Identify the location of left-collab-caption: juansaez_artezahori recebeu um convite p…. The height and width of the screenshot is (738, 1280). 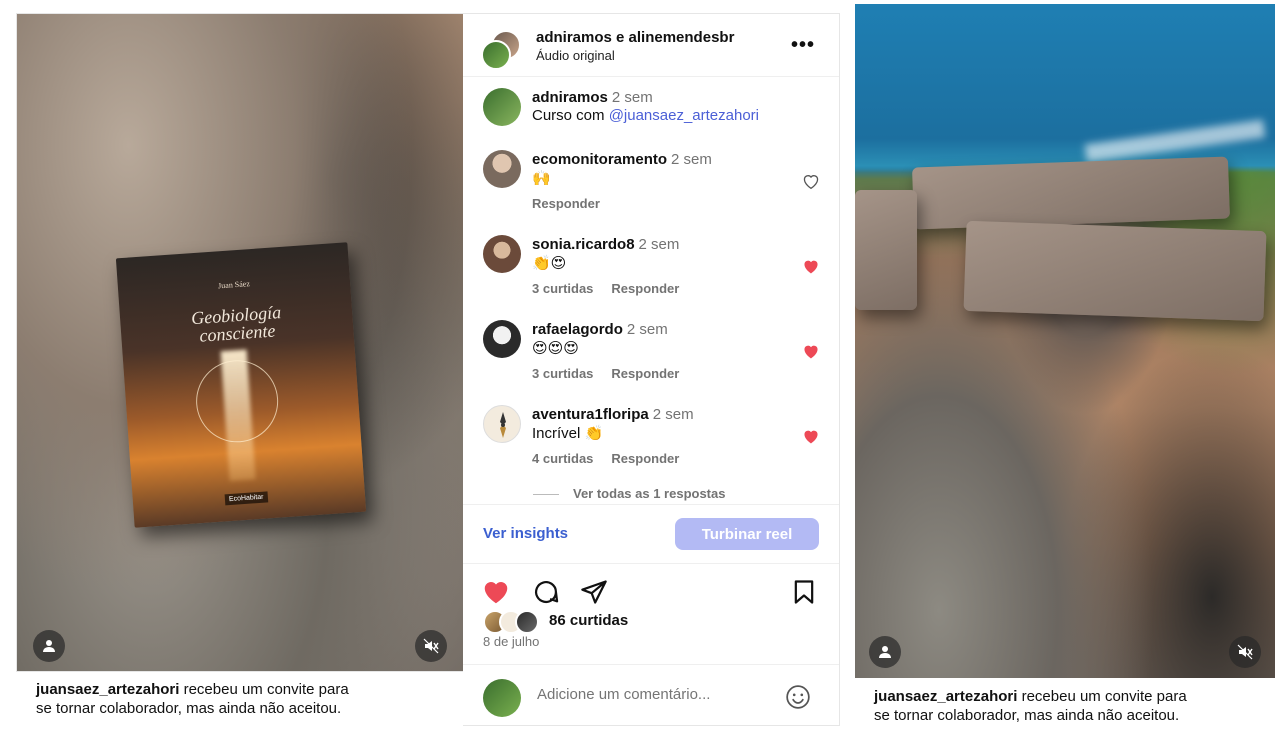
(192, 699).